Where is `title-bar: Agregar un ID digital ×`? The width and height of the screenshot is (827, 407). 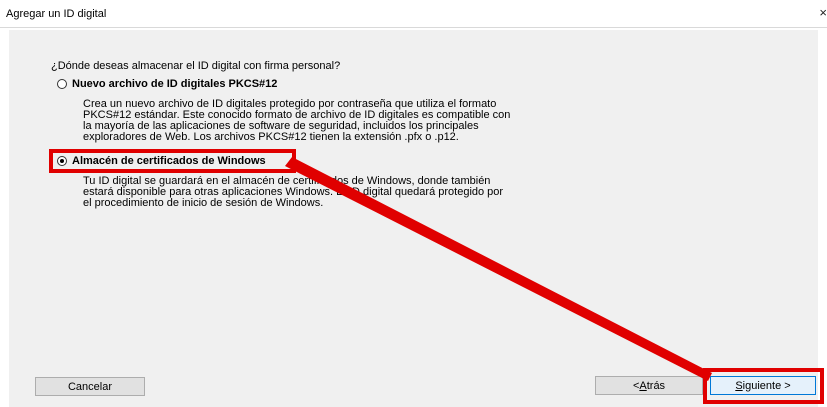 title-bar: Agregar un ID digital × is located at coordinates (413, 14).